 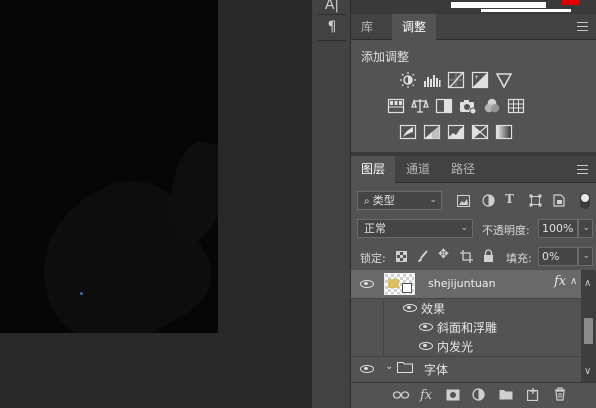 I want to click on filter-kind-value: 类型, so click(x=383, y=200).